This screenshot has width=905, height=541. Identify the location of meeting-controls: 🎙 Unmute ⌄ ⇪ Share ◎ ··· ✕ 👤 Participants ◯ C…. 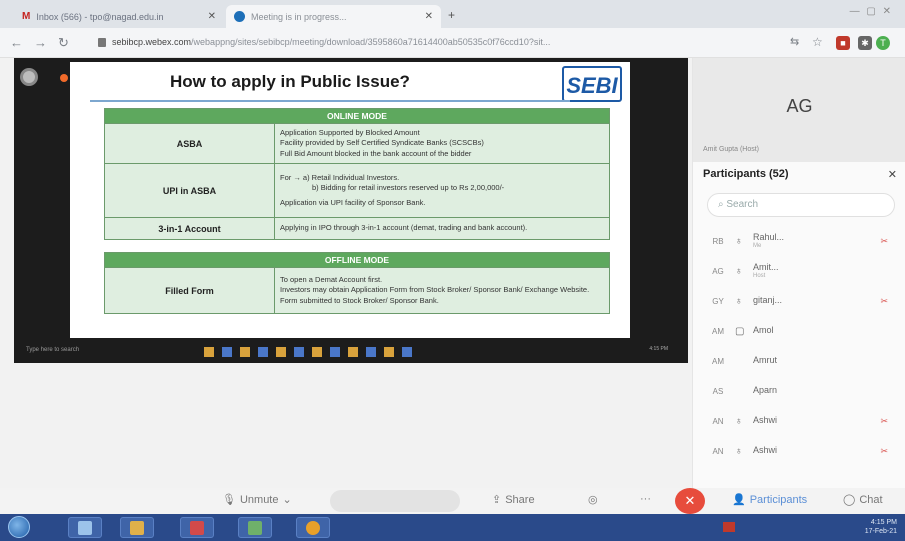
(452, 501).